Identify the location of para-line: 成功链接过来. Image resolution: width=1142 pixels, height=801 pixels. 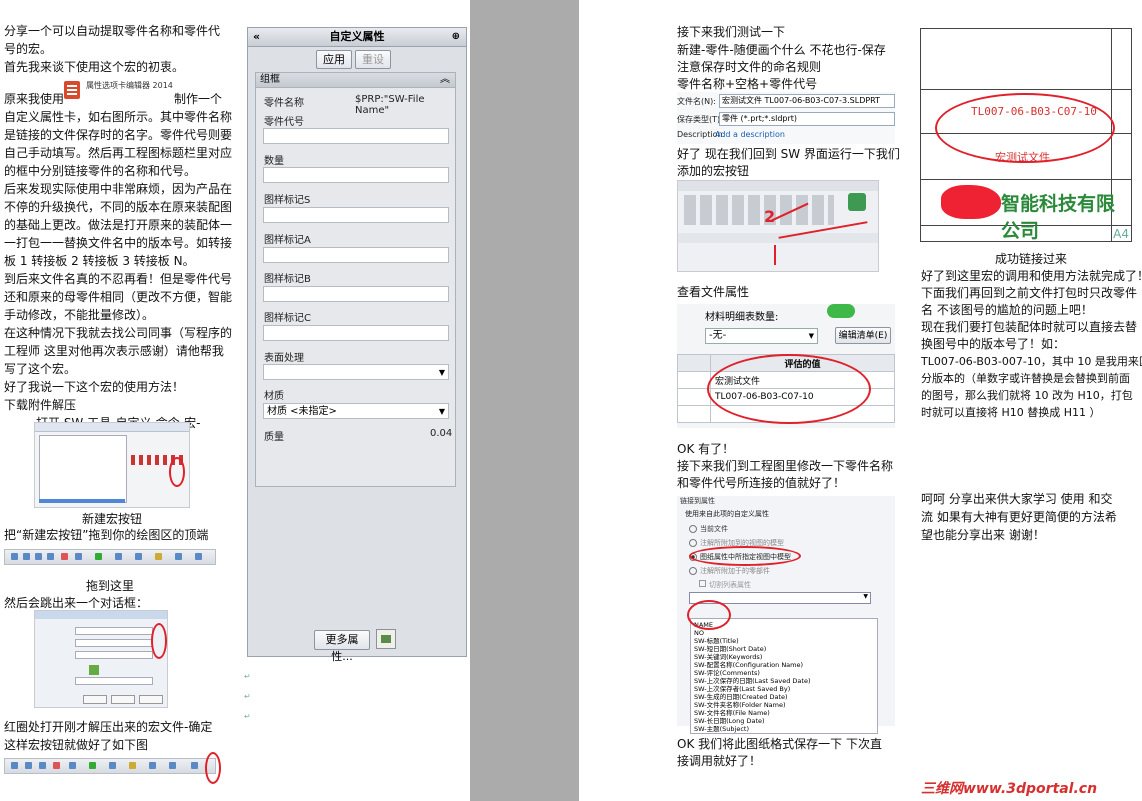
(1031, 259).